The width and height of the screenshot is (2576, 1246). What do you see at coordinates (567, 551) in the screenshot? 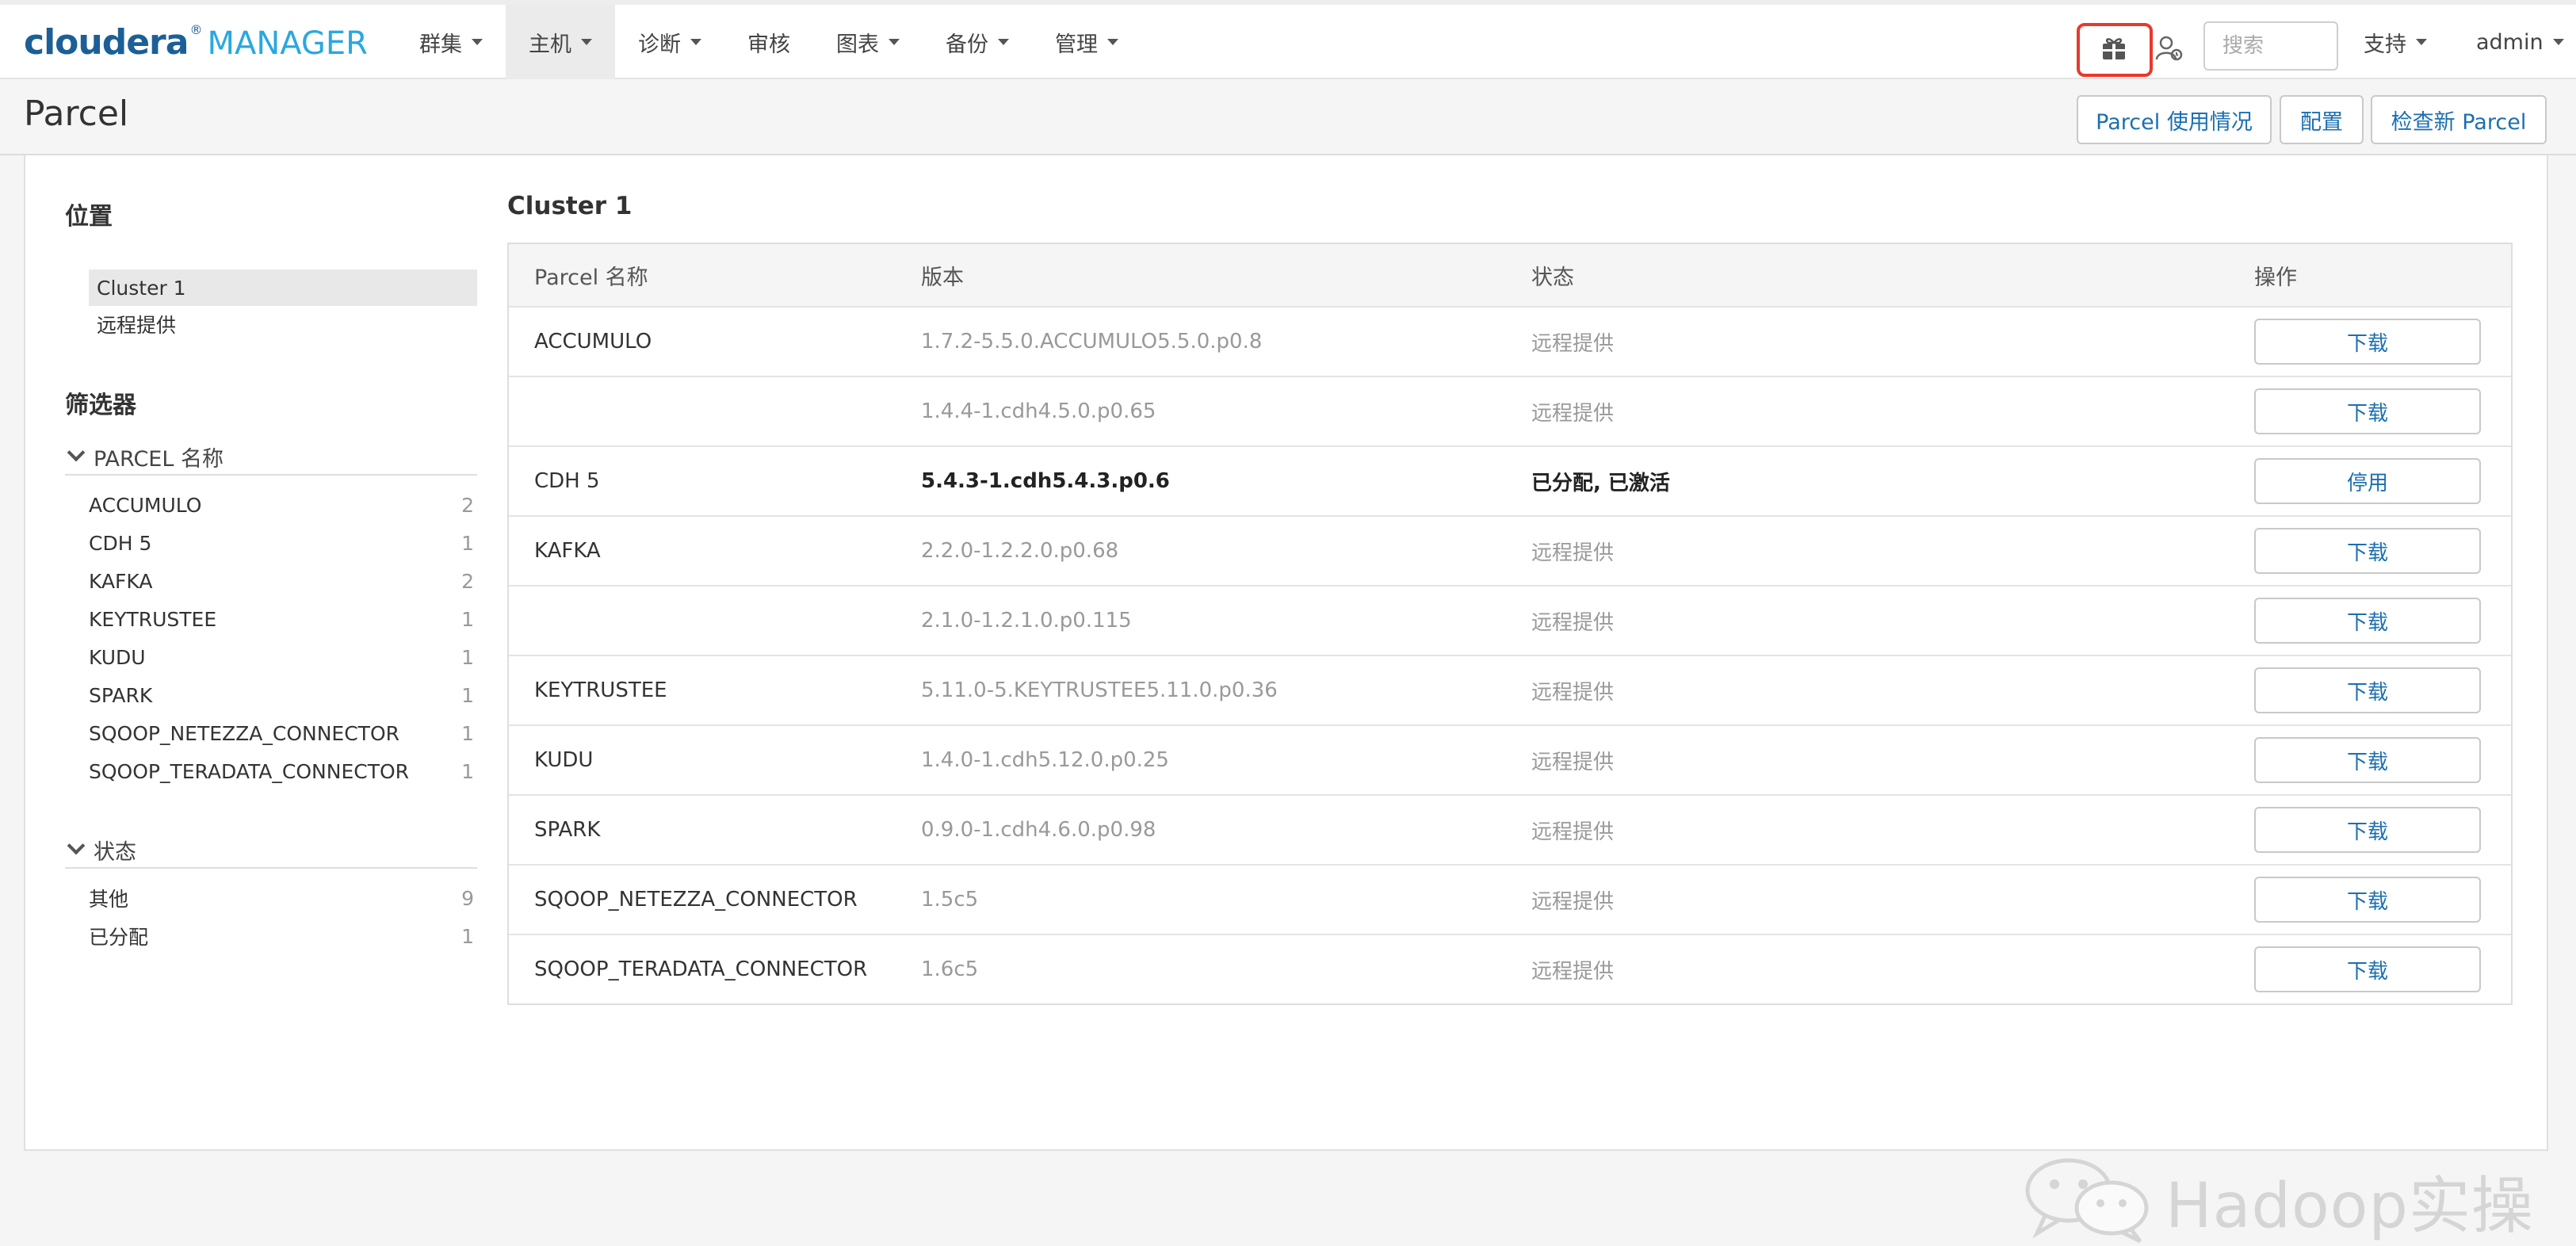
I see `parcel-name: KAFKA` at bounding box center [567, 551].